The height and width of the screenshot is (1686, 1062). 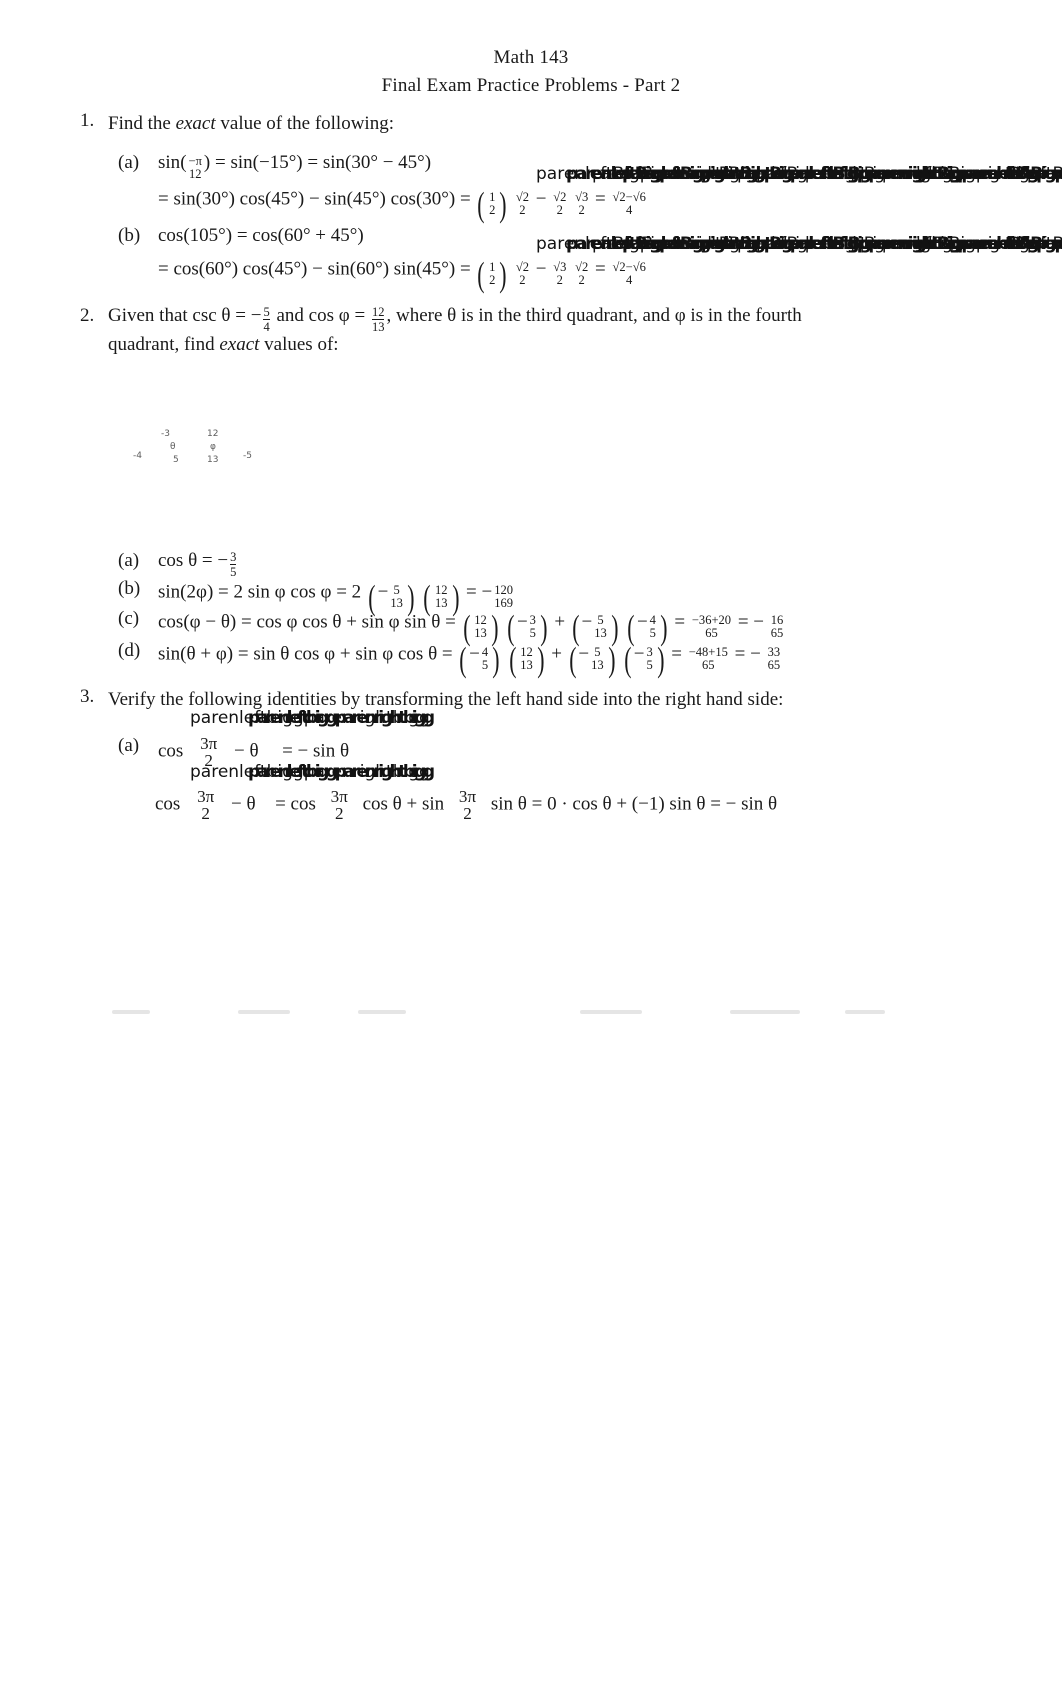 What do you see at coordinates (642, 622) in the screenshot?
I see `problem-2c-t4-sign: −` at bounding box center [642, 622].